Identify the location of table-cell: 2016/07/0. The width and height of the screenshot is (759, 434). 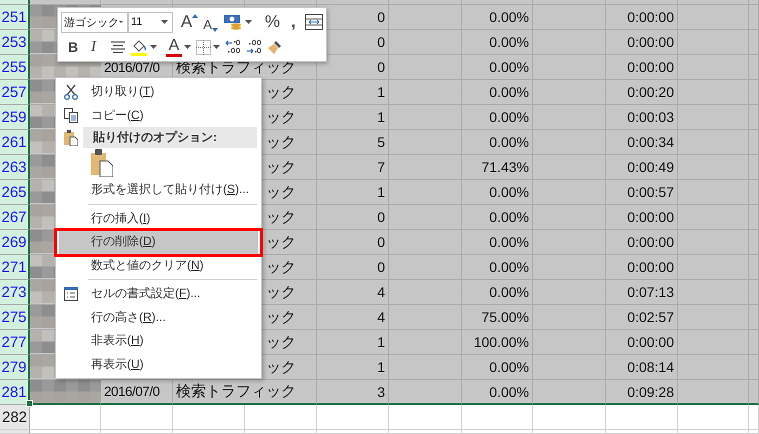
(137, 392).